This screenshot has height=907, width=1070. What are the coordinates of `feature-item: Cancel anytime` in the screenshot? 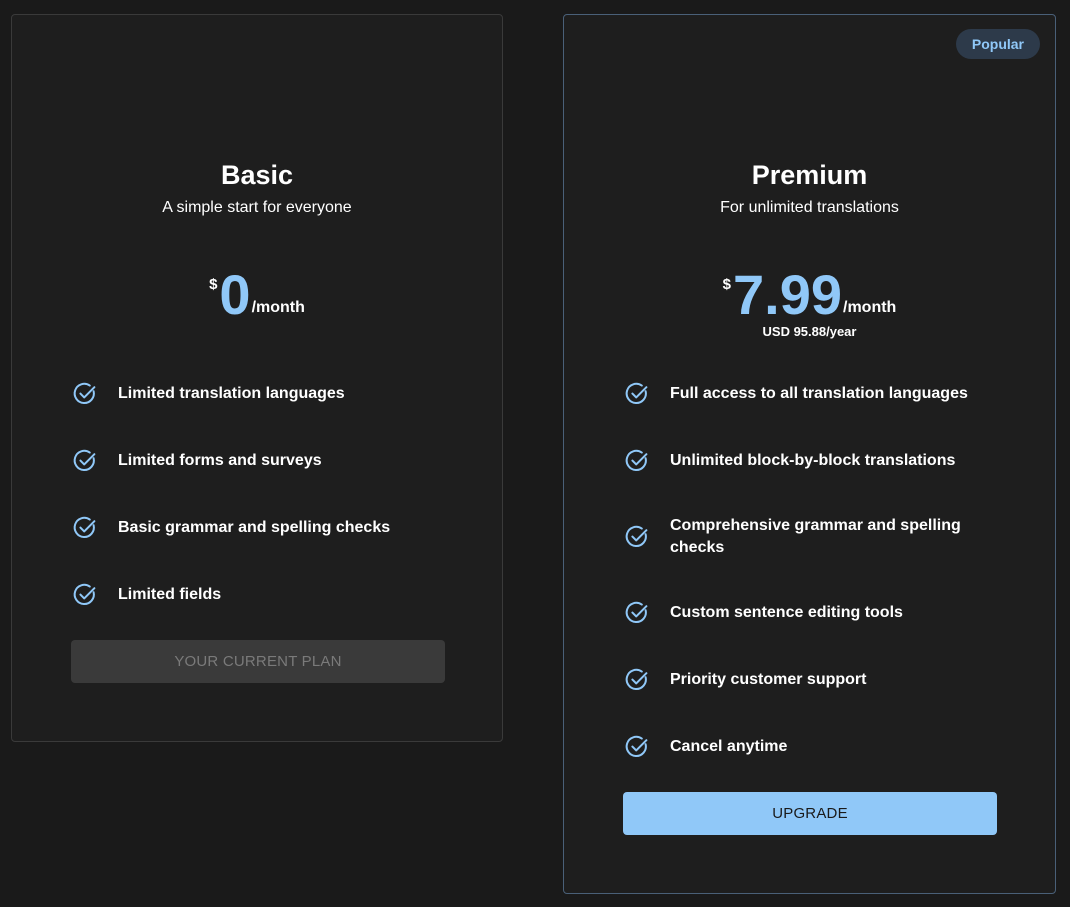 It's located at (819, 746).